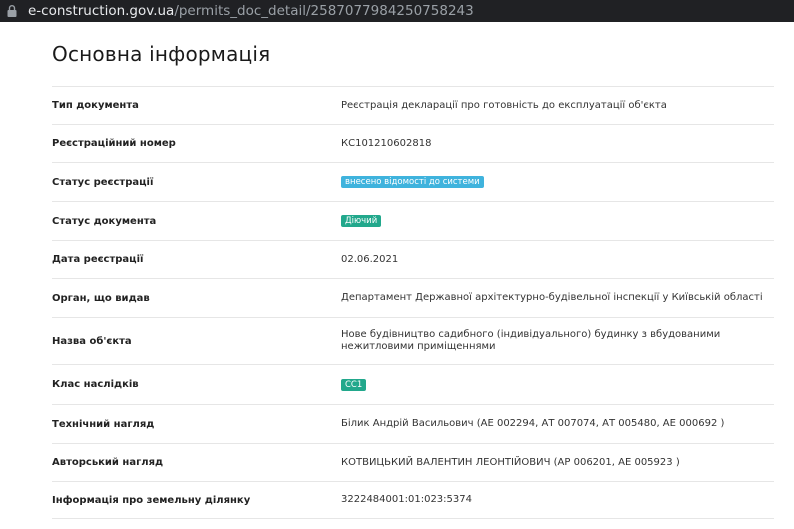 The height and width of the screenshot is (529, 794). What do you see at coordinates (151, 500) in the screenshot?
I see `row-label: Інформація про земельну ділянку` at bounding box center [151, 500].